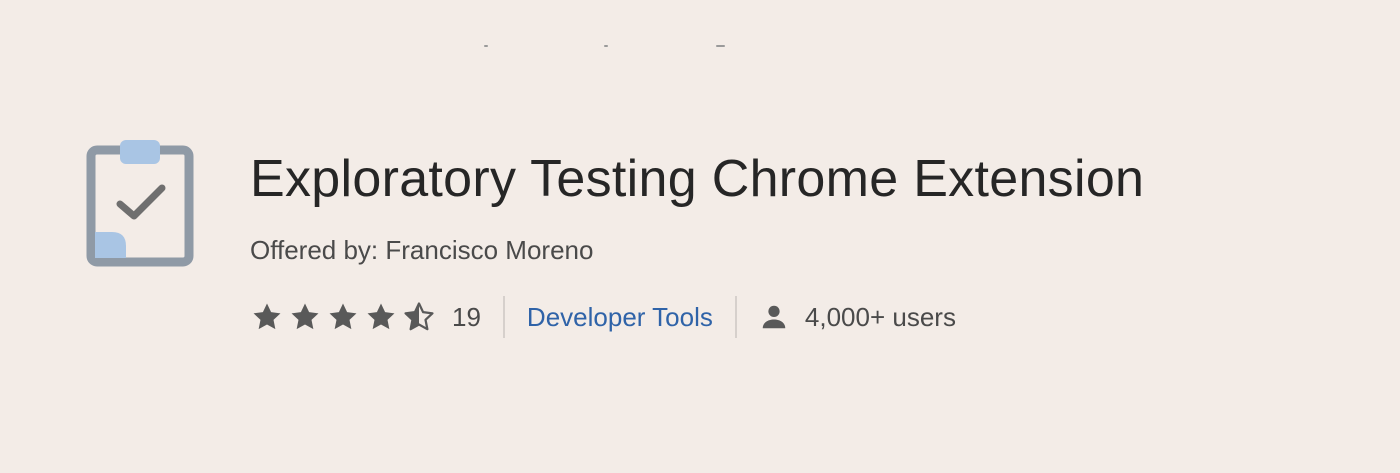  I want to click on rating-count: 19, so click(466, 317).